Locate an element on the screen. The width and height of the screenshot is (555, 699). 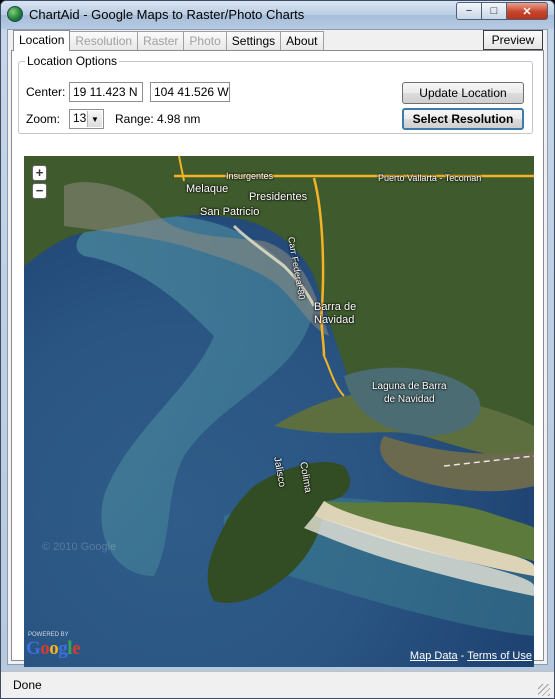
label-san-patricio: San Patricio is located at coordinates (230, 212).